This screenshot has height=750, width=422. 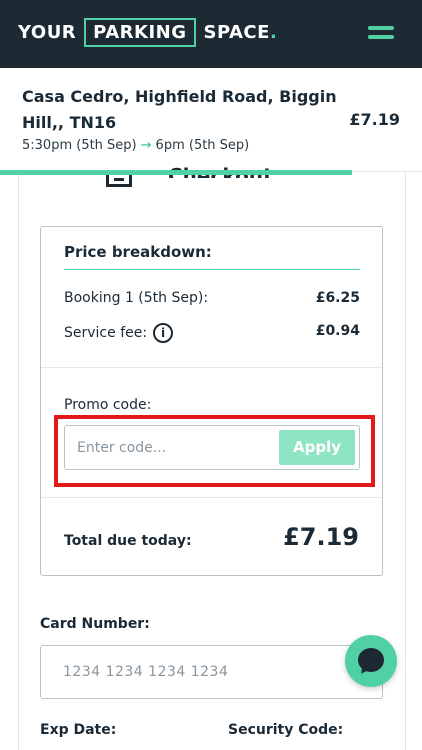 I want to click on total-label: Total due today:, so click(x=128, y=541).